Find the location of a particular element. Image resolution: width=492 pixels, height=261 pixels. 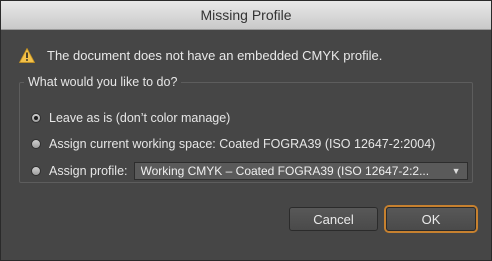

option-leave-as-is-label: Leave as is (don’t color manage) is located at coordinates (140, 118).